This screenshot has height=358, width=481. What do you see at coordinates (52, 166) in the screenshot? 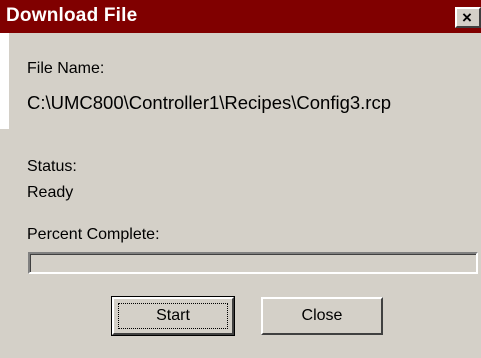
I see `status-label: Status:` at bounding box center [52, 166].